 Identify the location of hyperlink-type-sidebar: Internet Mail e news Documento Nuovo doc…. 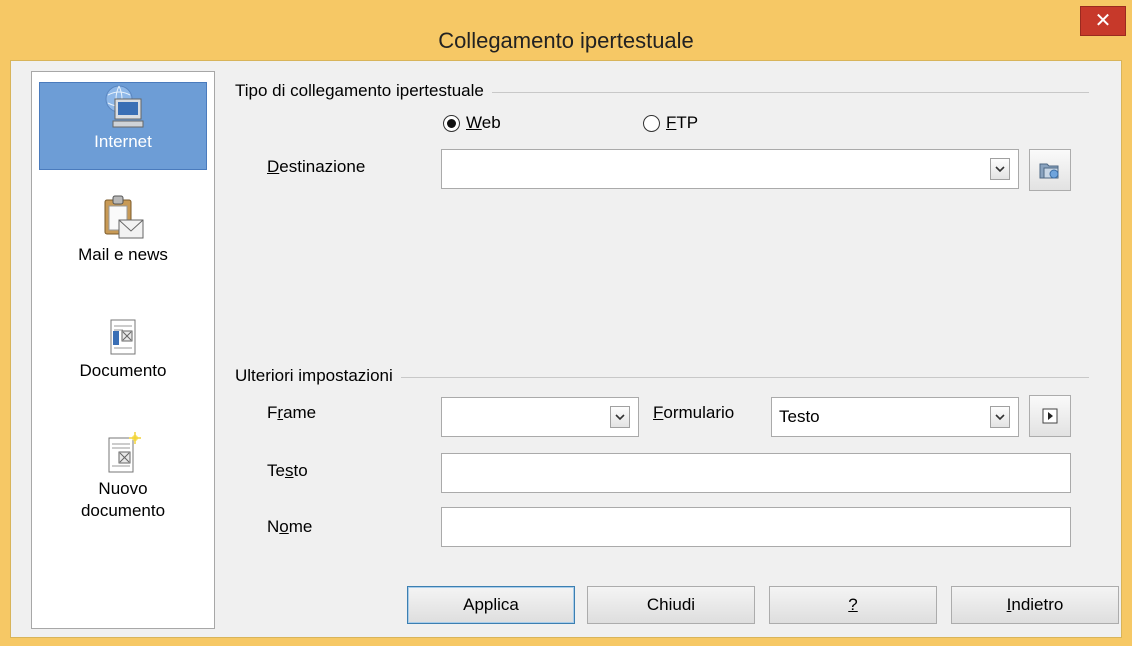
(123, 350).